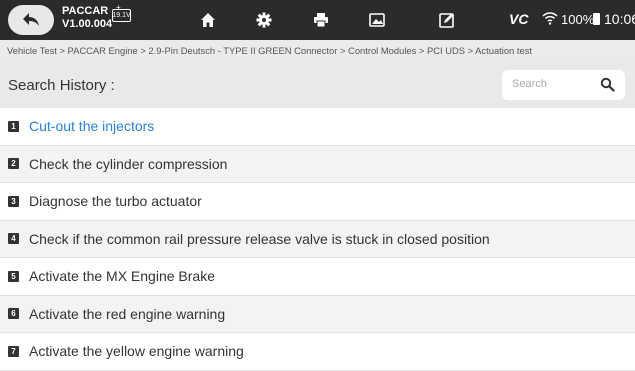 The height and width of the screenshot is (371, 635). Describe the element at coordinates (13, 126) in the screenshot. I see `item-number: 1` at that location.